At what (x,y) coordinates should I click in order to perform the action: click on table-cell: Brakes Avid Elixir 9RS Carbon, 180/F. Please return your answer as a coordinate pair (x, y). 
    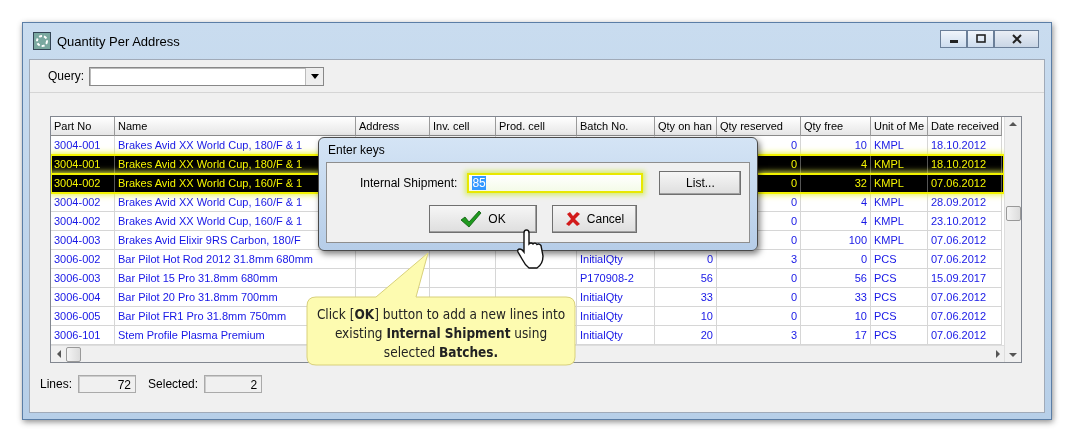
    Looking at the image, I should click on (209, 240).